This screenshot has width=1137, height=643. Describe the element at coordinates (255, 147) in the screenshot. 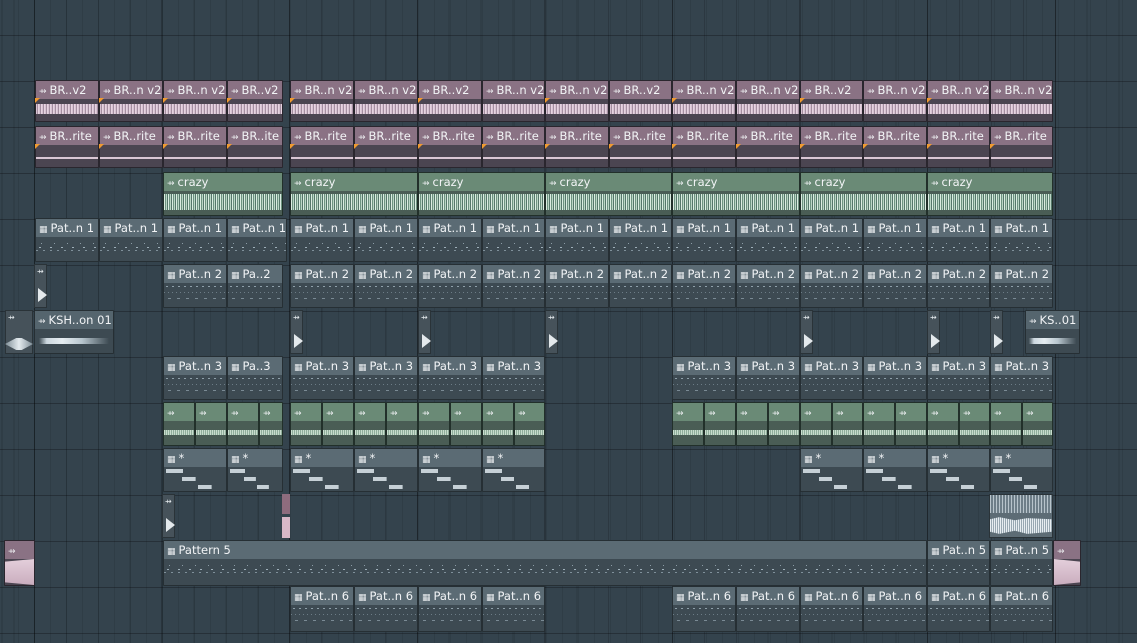

I see `audio-clip-br-ite: ⇸ BR..ite` at that location.